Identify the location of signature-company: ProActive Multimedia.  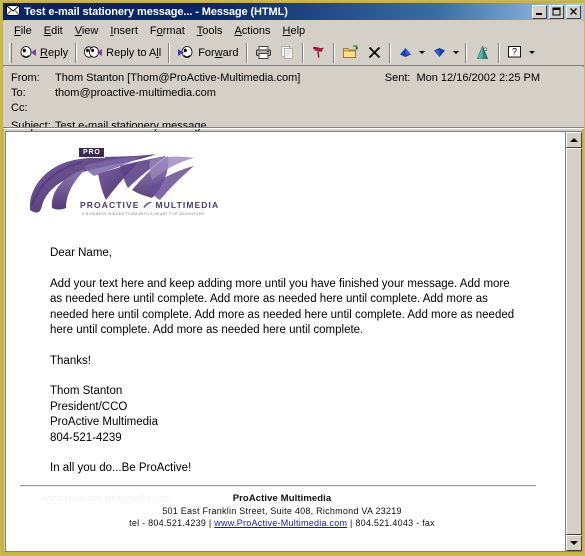
(104, 422).